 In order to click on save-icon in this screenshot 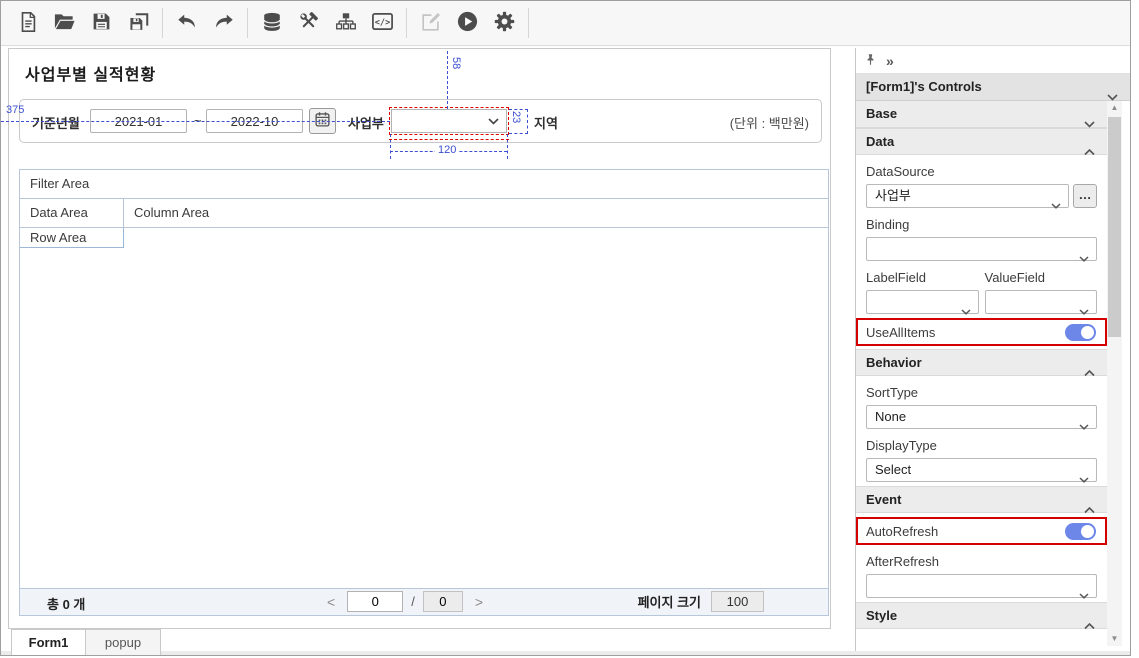, I will do `click(101, 23)`.